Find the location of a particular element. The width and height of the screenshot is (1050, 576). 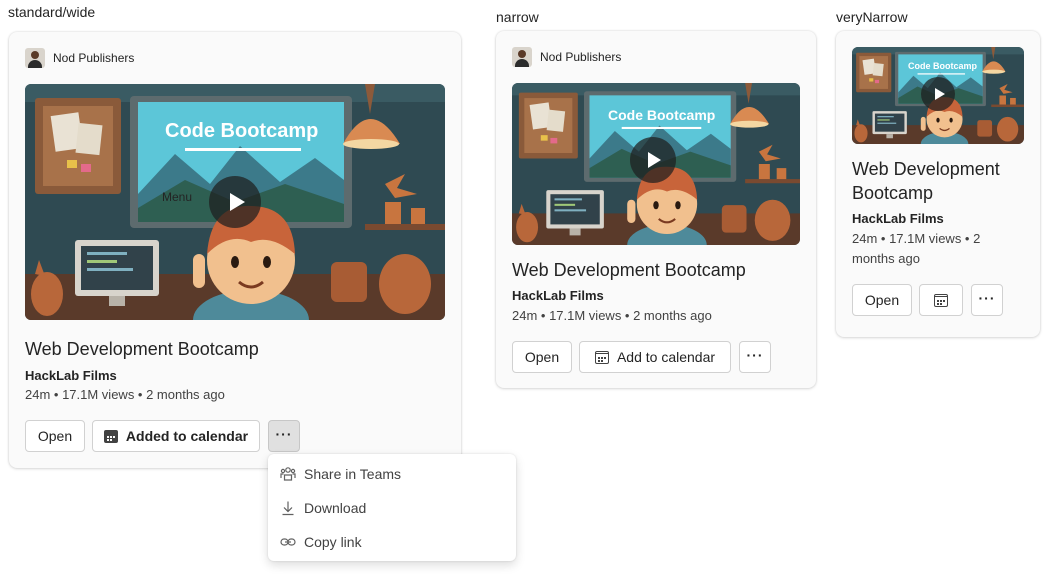

menu-item-download: Download is located at coordinates (392, 508).